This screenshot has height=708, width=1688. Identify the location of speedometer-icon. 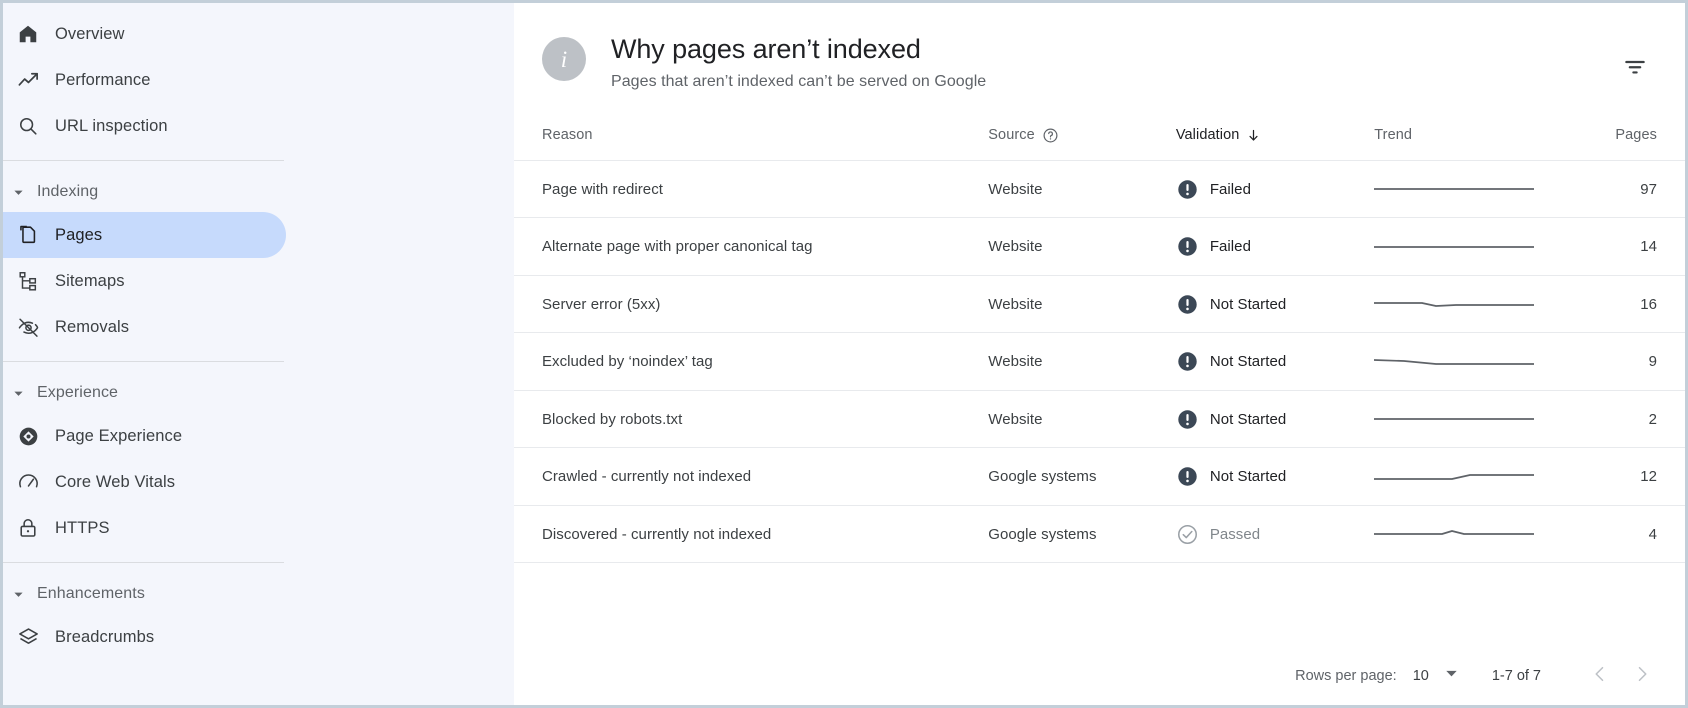
(28, 482).